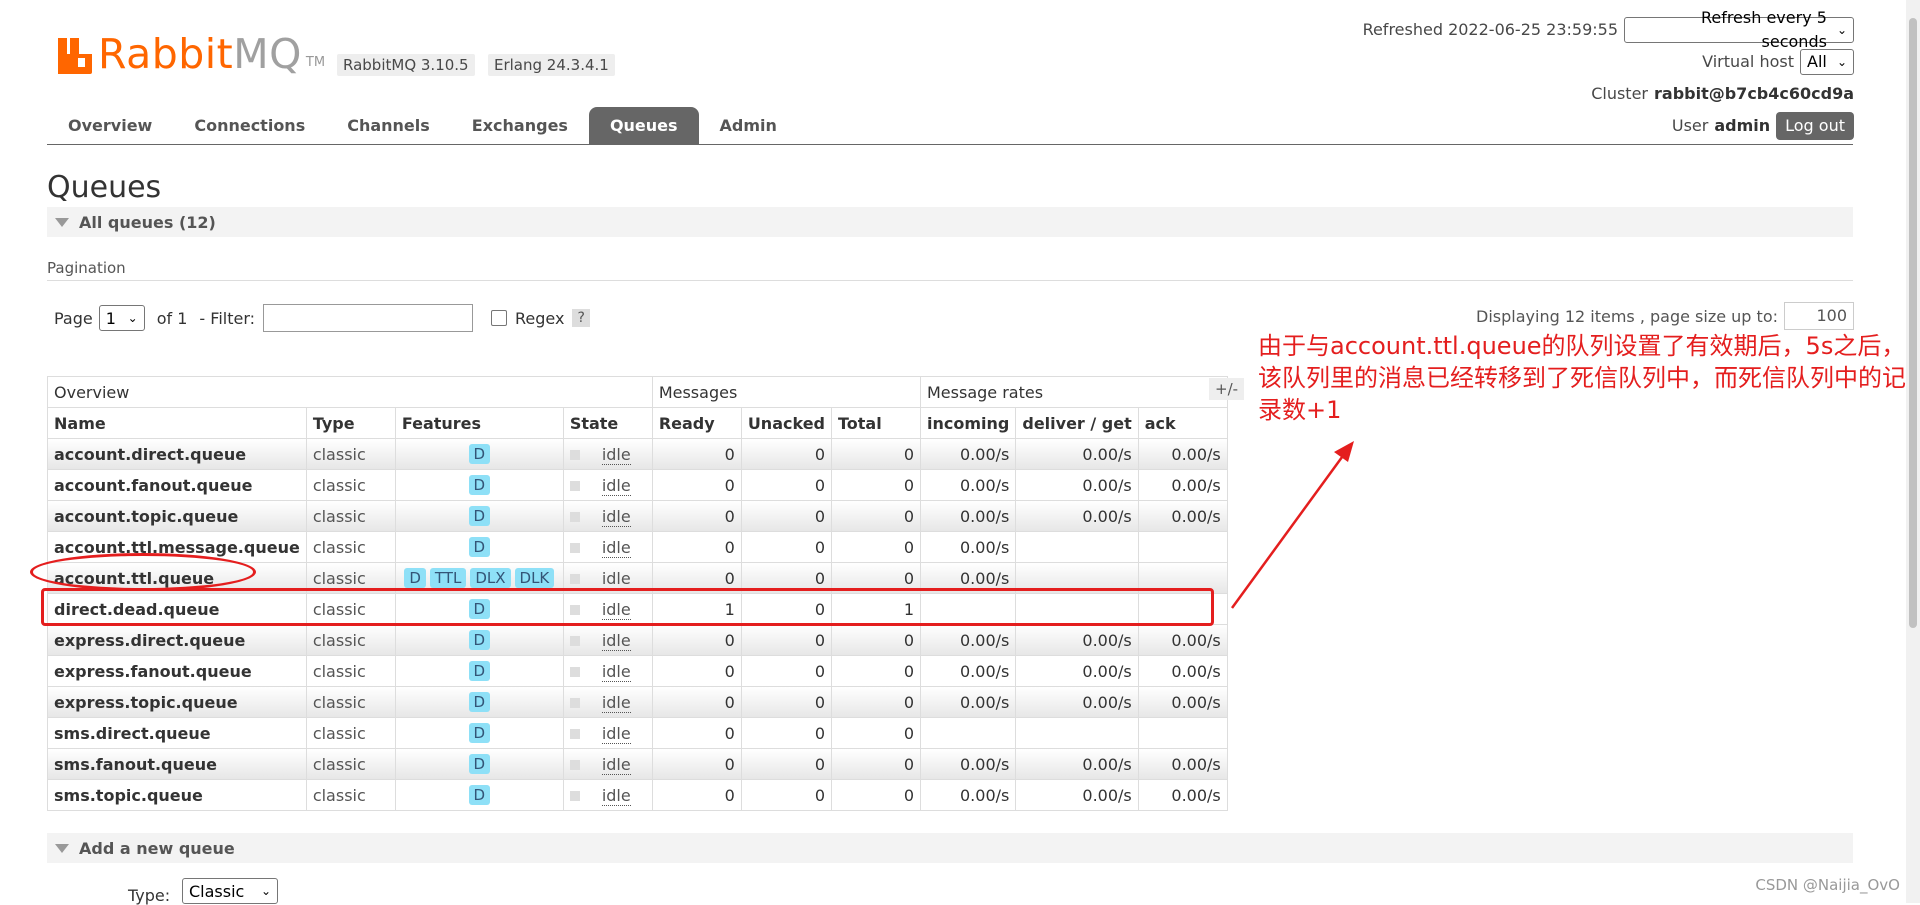  I want to click on chevron-down-icon: ⌄, so click(265, 891).